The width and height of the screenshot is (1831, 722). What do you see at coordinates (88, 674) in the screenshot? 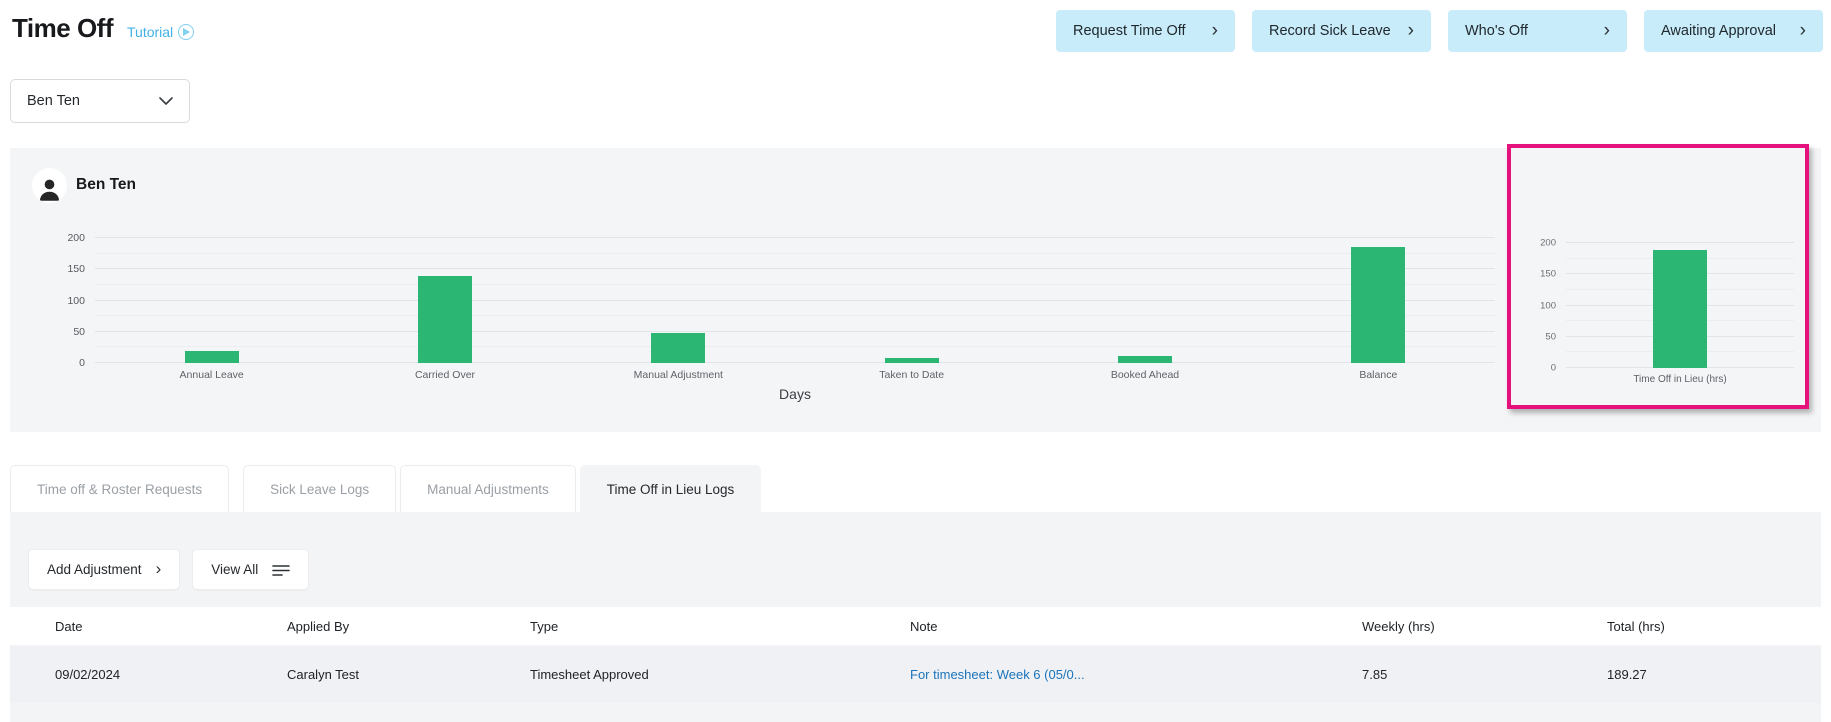
I see `cell-date: 09/02/2024` at bounding box center [88, 674].